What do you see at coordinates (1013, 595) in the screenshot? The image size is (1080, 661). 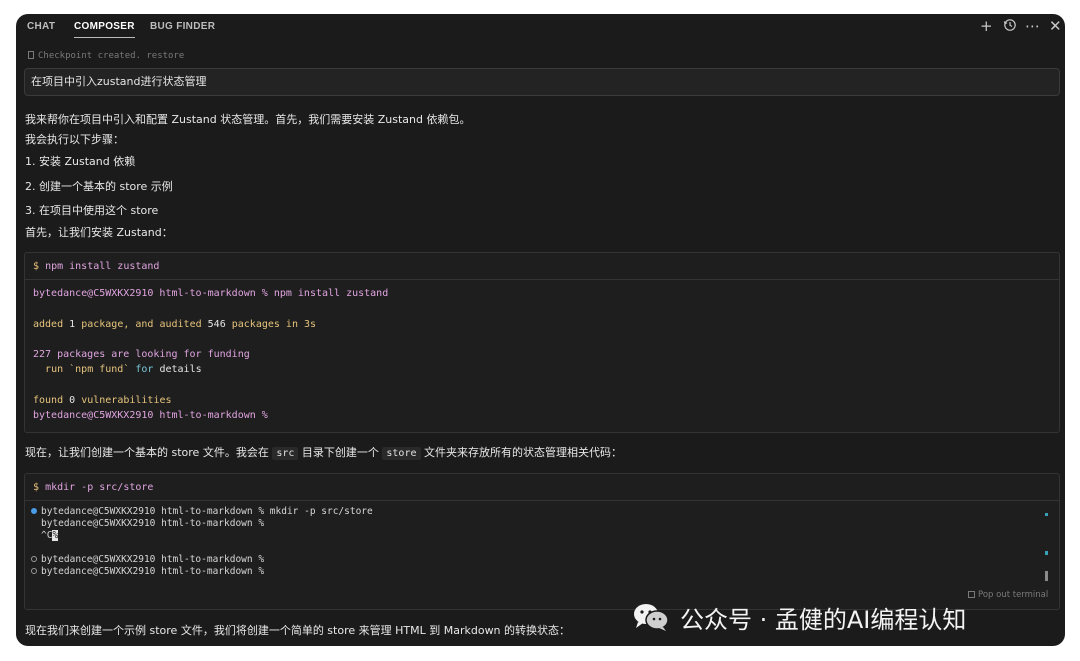 I see `text: Pop out terminal` at bounding box center [1013, 595].